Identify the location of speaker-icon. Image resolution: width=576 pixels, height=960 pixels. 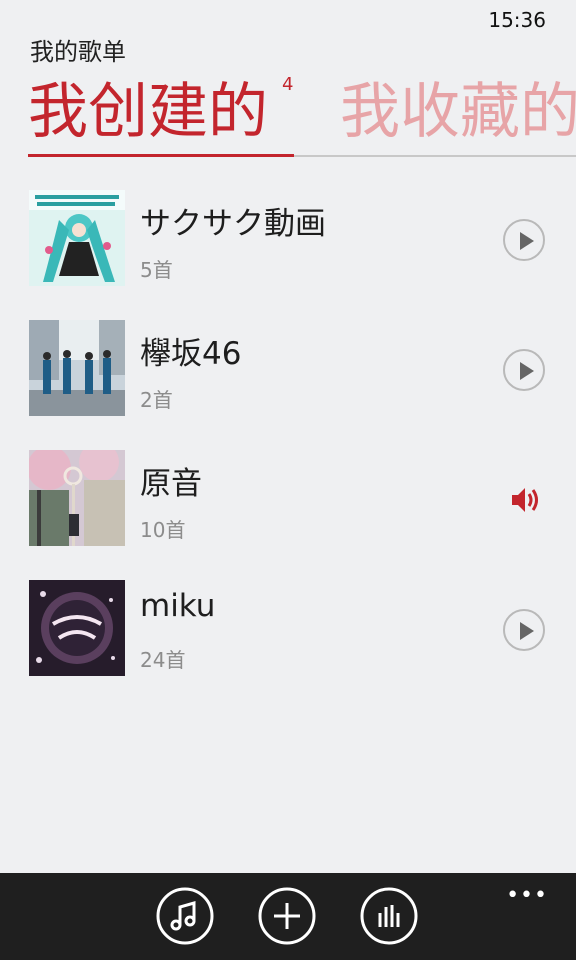
(526, 500).